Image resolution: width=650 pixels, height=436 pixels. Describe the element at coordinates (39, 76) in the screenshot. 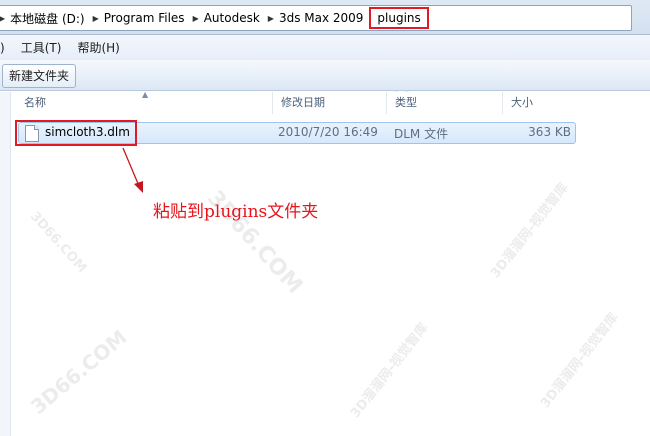

I see `new-folder-button: 新建文件夹` at that location.